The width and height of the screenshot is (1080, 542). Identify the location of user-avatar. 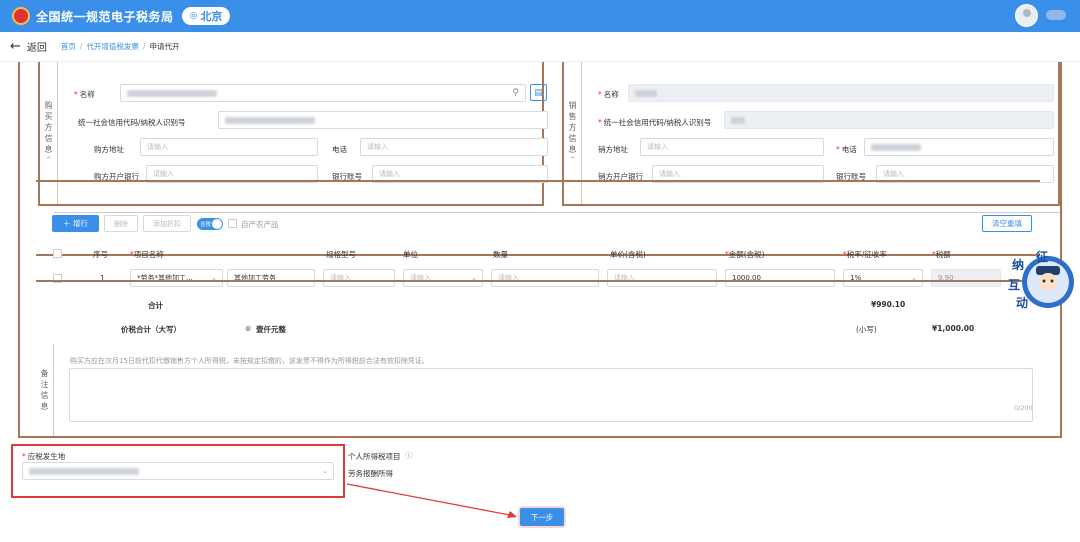
(1026, 15).